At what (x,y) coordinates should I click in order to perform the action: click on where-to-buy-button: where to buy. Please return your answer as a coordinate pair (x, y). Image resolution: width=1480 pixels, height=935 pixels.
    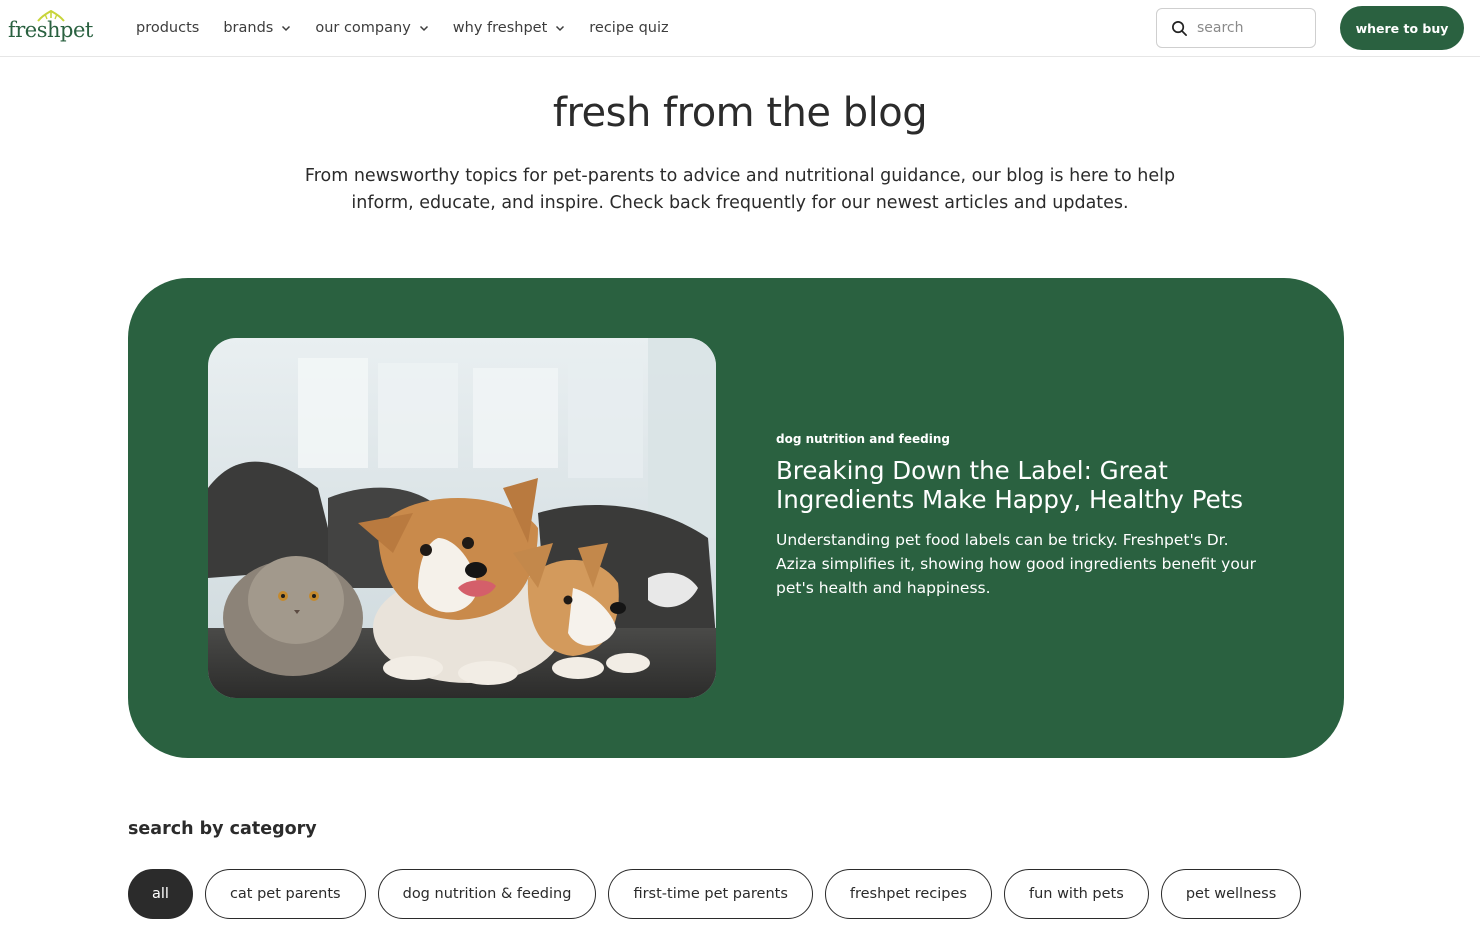
    Looking at the image, I should click on (1402, 28).